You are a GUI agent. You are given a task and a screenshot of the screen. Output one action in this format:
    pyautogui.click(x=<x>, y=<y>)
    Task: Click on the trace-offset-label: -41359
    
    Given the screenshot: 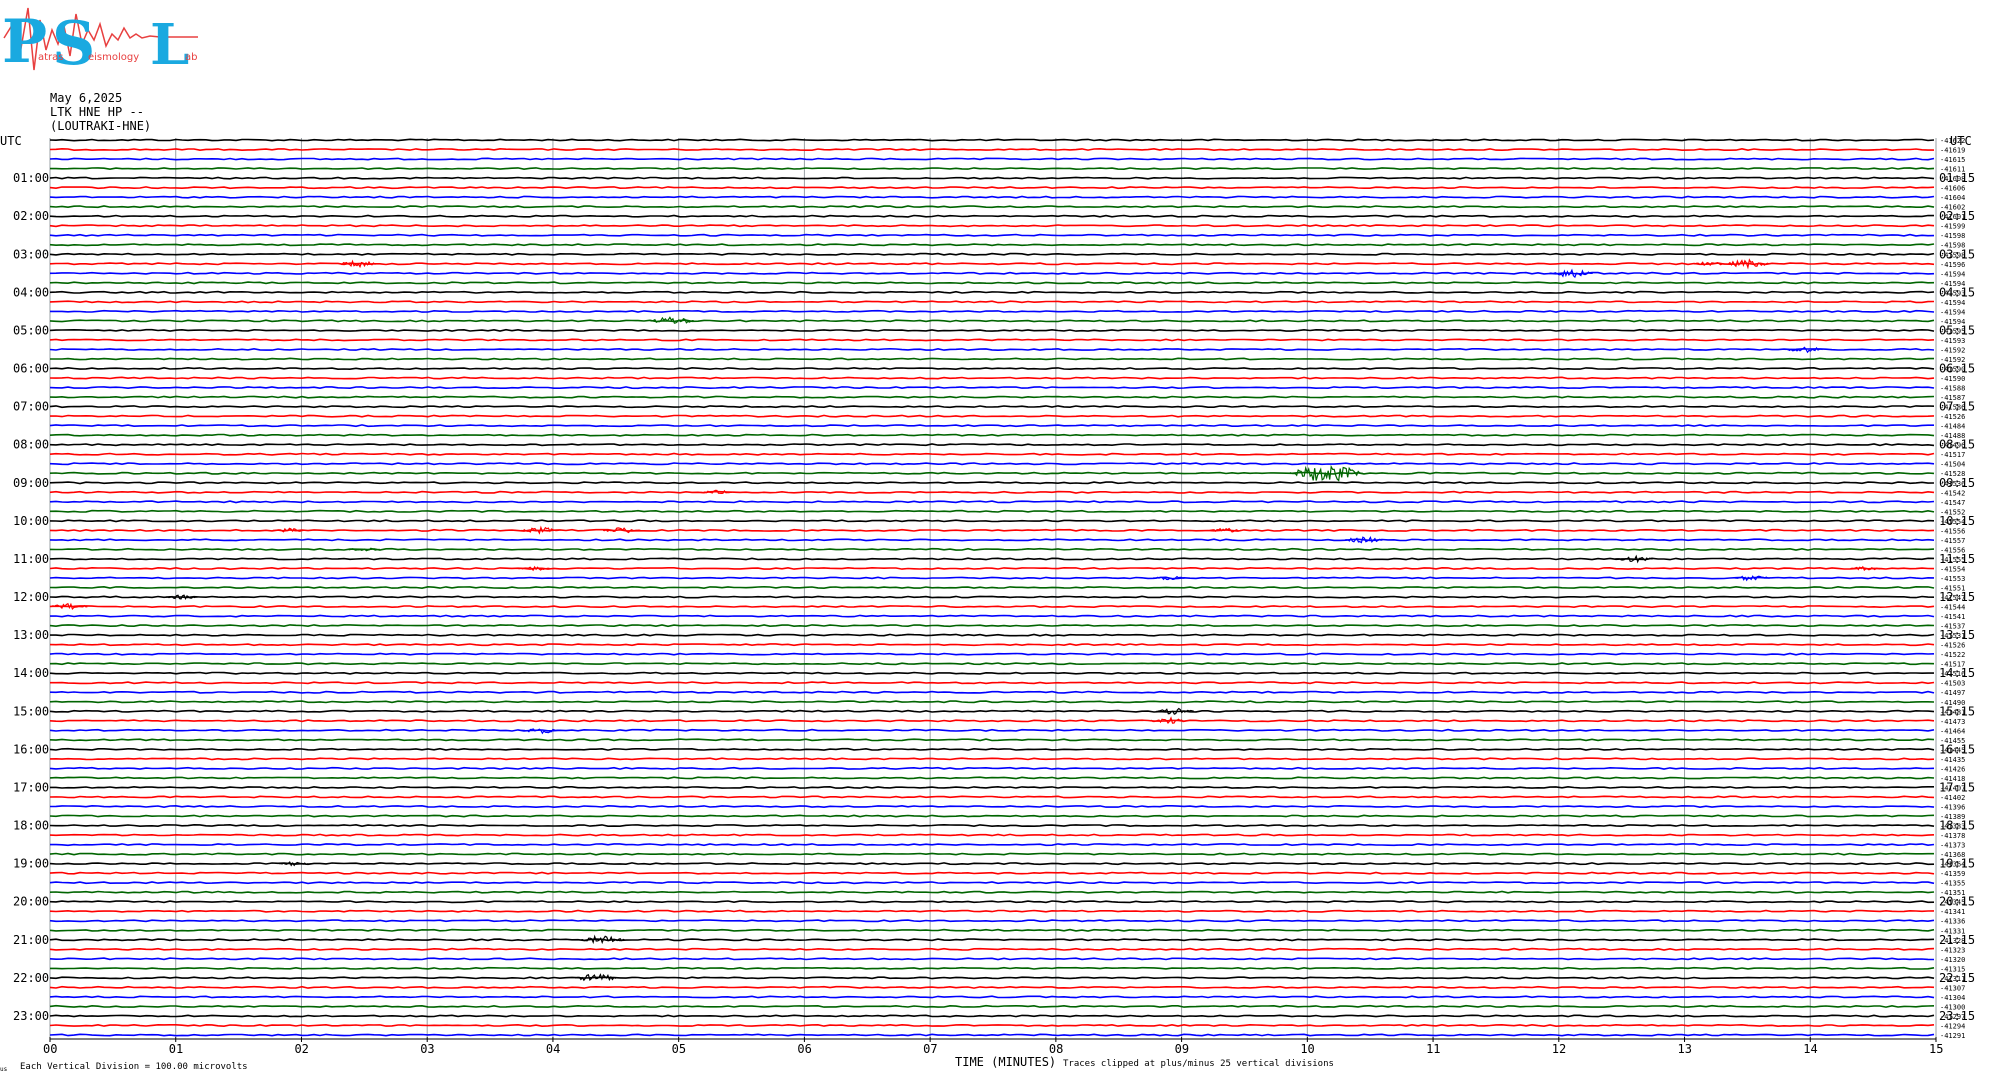 What is the action you would take?
    pyautogui.click(x=1952, y=874)
    